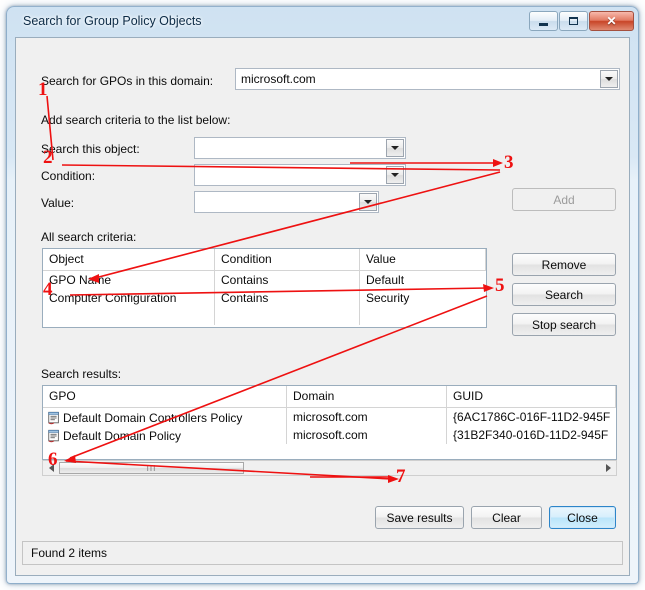 The width and height of the screenshot is (645, 590). I want to click on add-button: Add, so click(564, 199).